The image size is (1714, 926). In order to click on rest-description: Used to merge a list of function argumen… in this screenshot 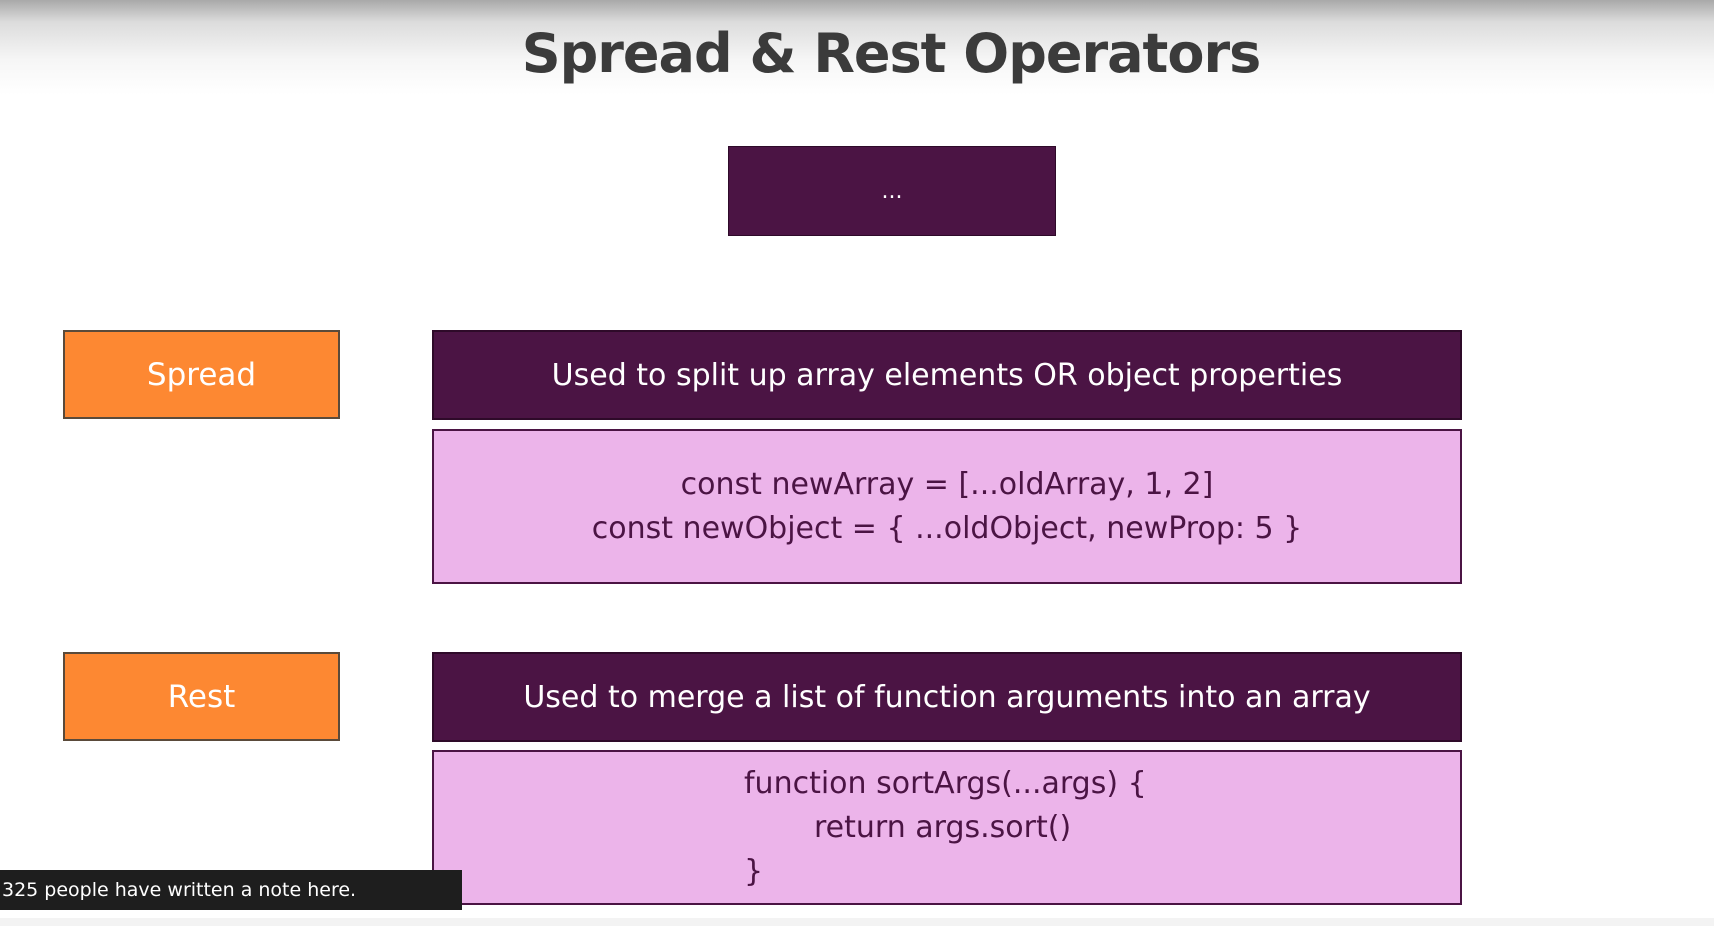, I will do `click(947, 697)`.